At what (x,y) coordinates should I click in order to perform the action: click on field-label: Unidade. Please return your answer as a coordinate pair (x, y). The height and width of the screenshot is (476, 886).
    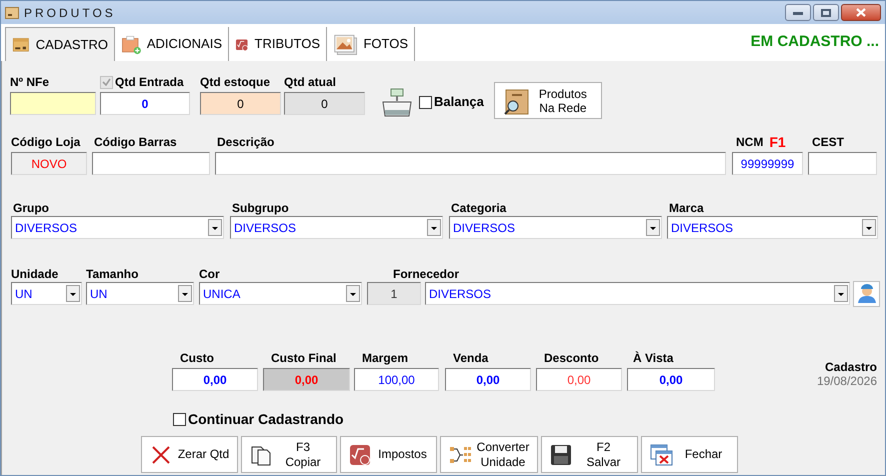
    Looking at the image, I should click on (35, 274).